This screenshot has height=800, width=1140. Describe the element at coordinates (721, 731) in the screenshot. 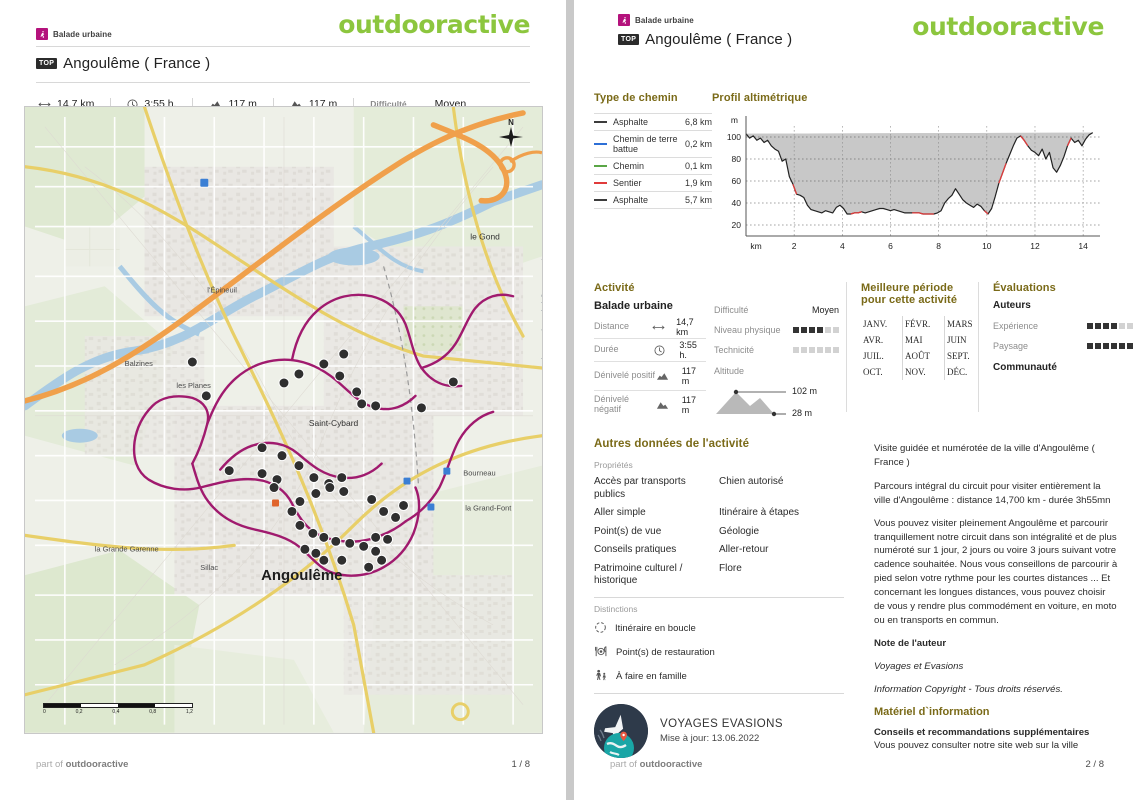

I see `author-info: VOYAGES EVASIONS Mise à jour: 13.06.2022` at that location.